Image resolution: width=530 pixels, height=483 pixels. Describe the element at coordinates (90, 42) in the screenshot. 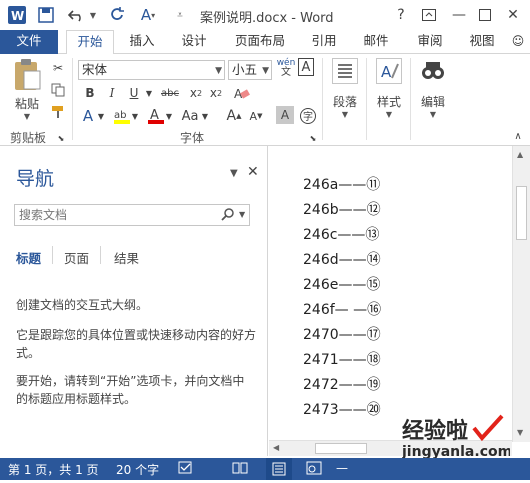

I see `tab-home: 开始` at that location.